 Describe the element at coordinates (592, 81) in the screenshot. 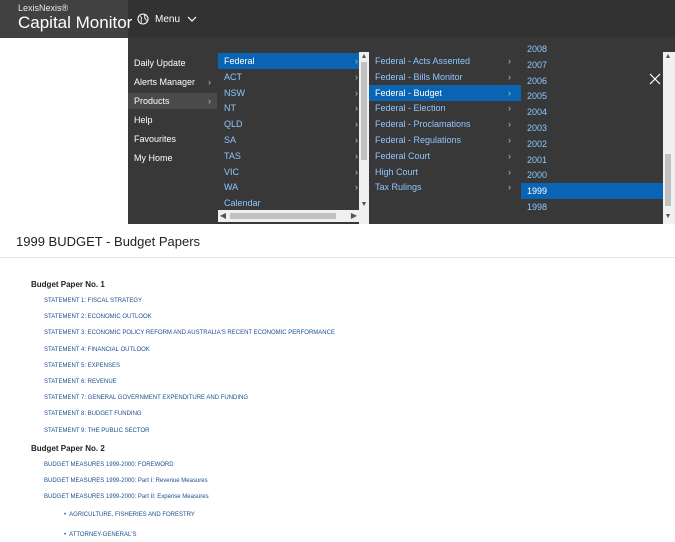

I see `col4-item: 2006` at that location.